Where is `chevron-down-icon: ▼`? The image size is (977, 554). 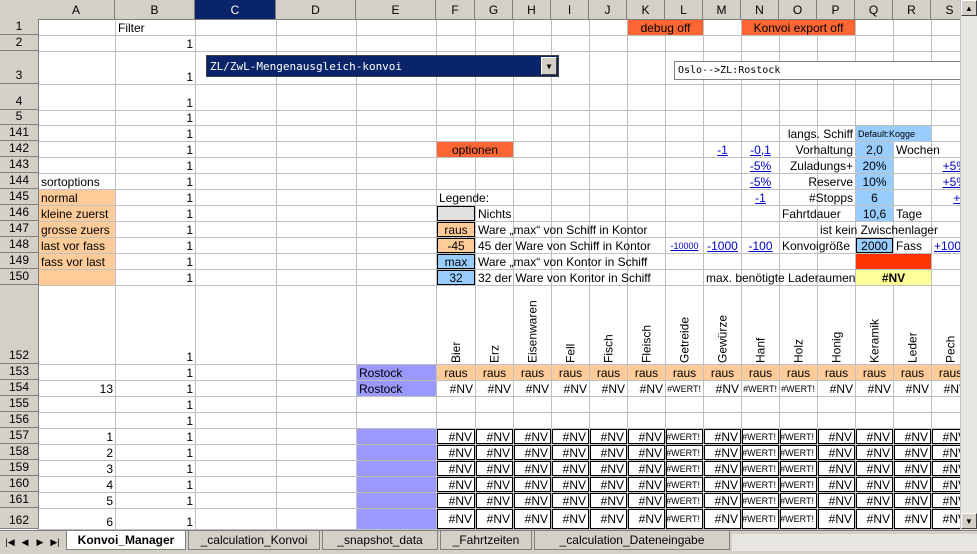 chevron-down-icon: ▼ is located at coordinates (549, 66).